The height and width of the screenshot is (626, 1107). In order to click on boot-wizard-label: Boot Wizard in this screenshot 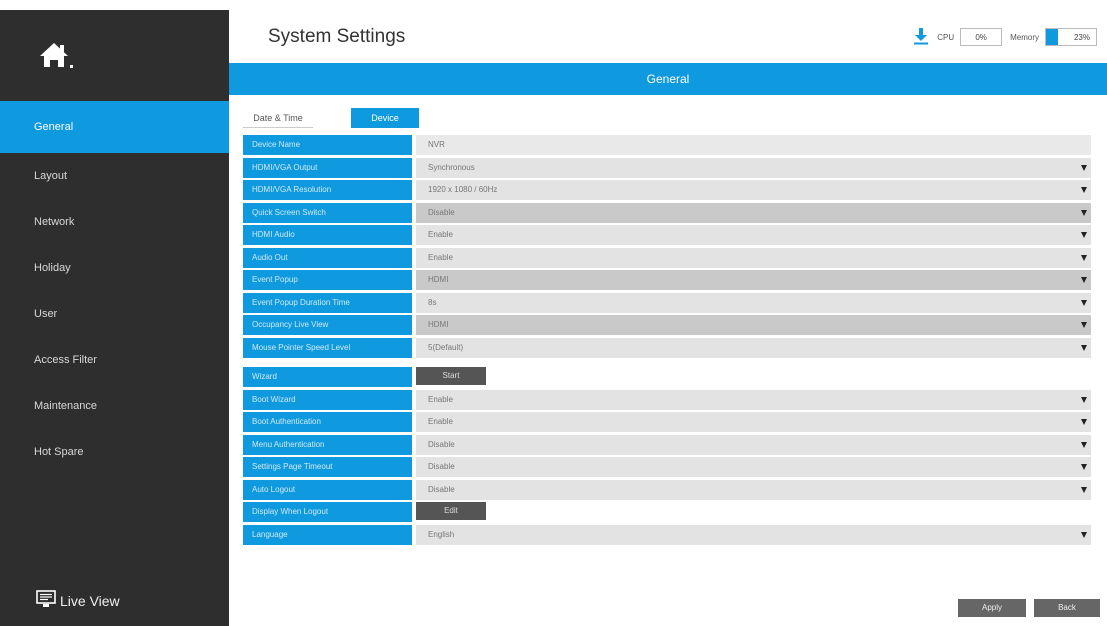, I will do `click(327, 399)`.